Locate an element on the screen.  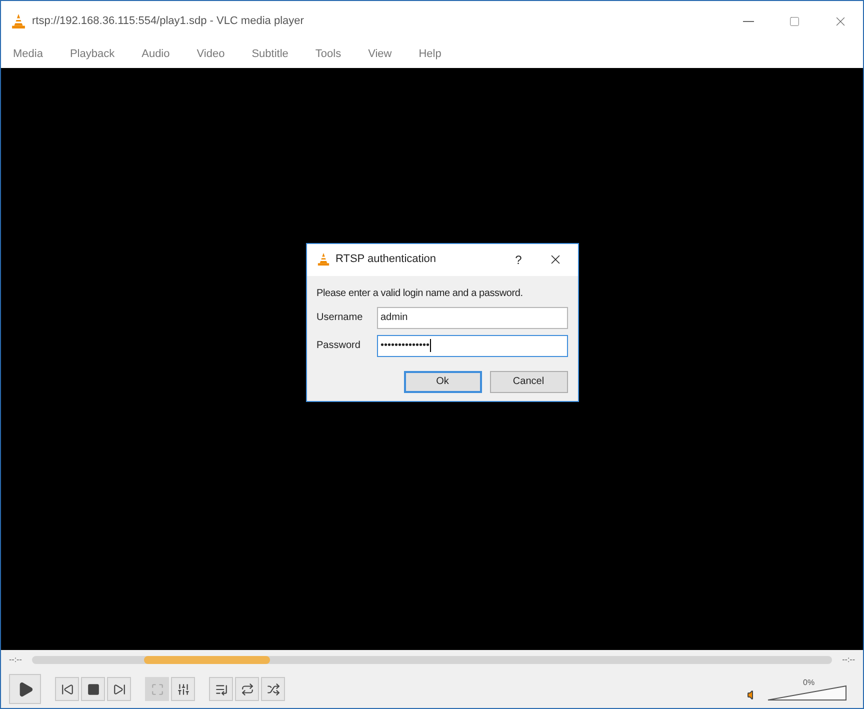
previous-icon is located at coordinates (67, 689).